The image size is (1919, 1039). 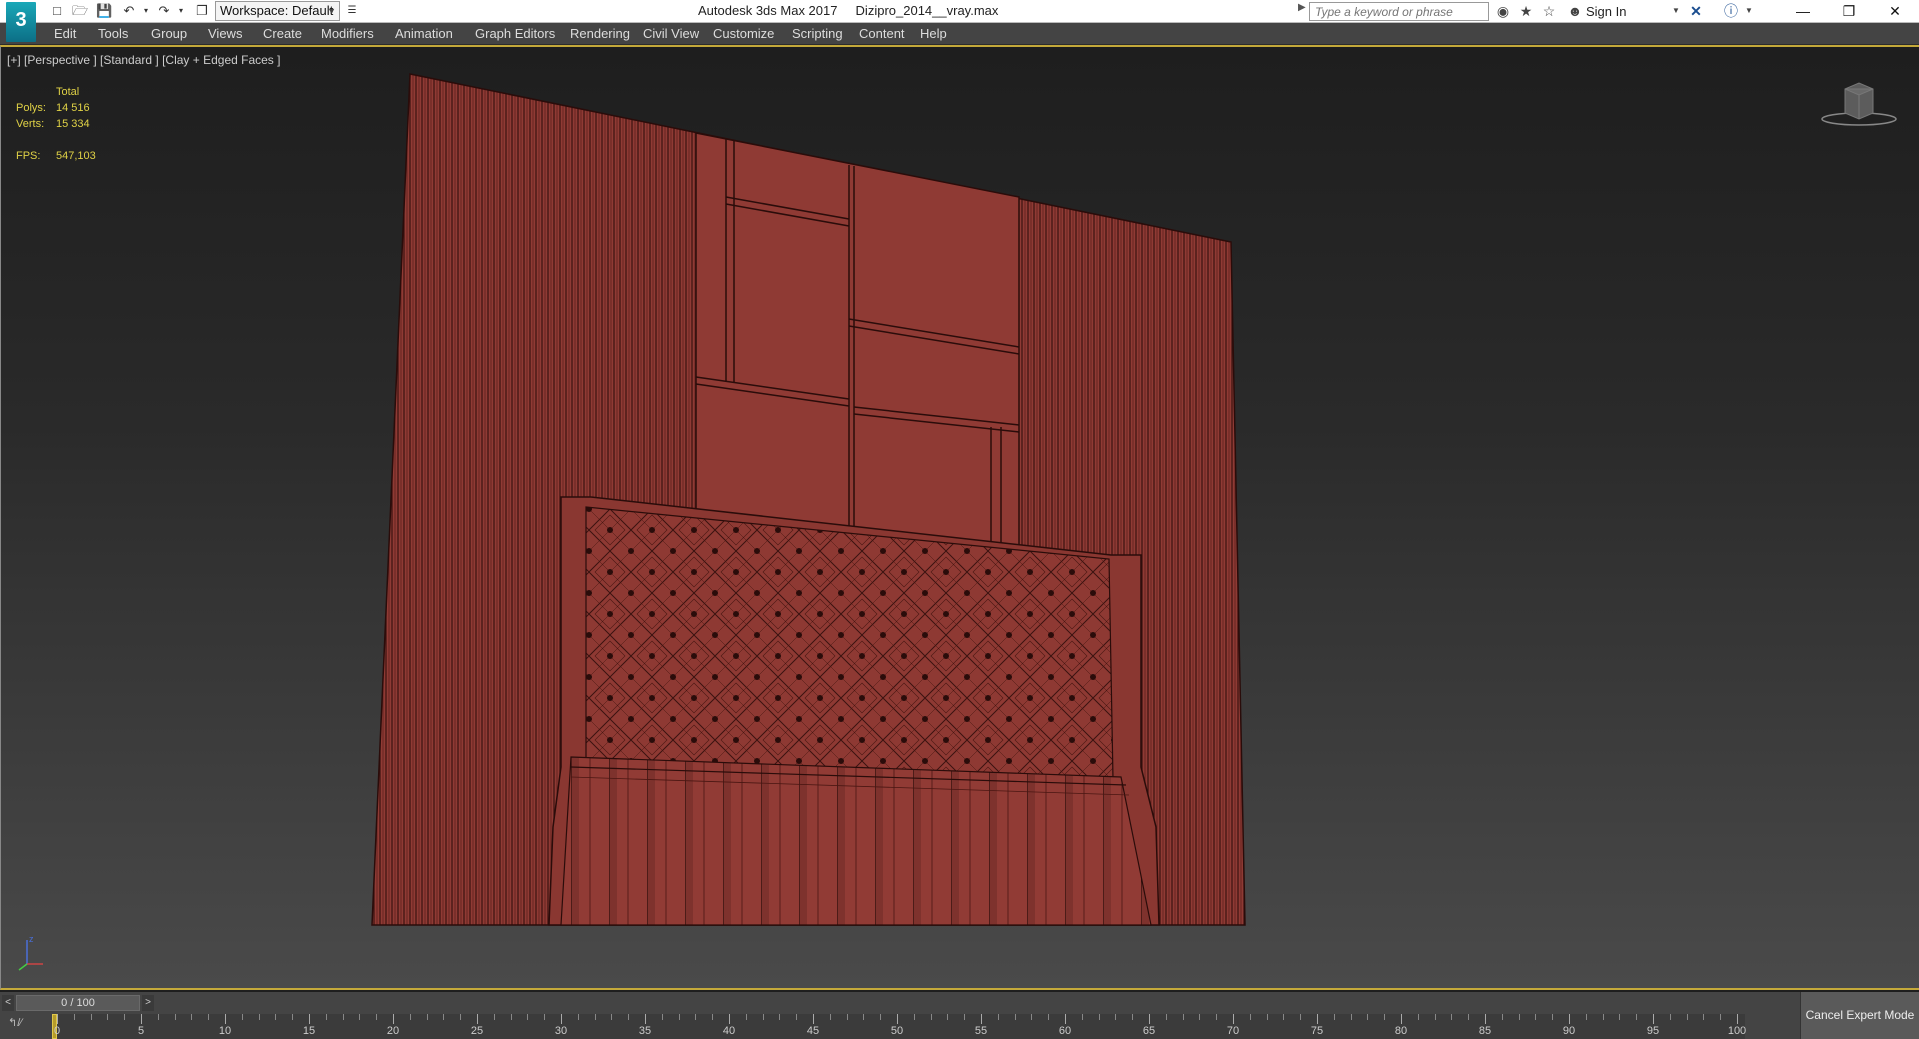 I want to click on axis-tripod-icon: z, so click(x=30, y=952).